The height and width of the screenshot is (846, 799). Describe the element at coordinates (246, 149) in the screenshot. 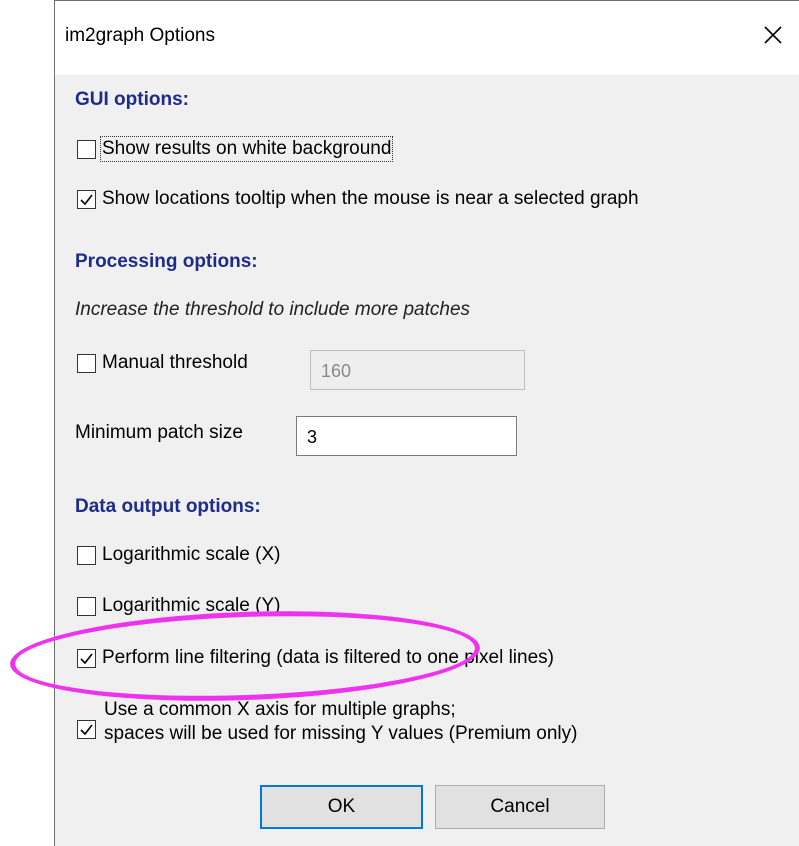

I see `white-background-label: Show results on white background` at that location.